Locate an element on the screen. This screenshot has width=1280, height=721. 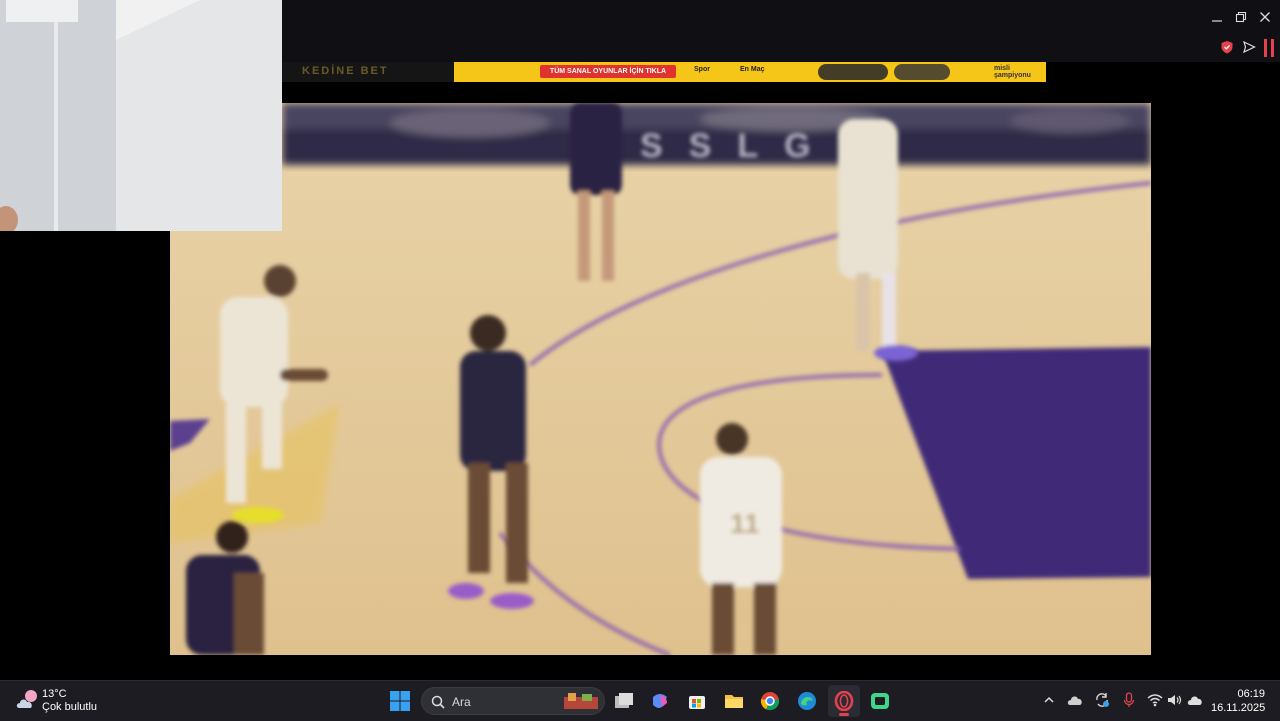
tv-app-icon is located at coordinates (880, 701).